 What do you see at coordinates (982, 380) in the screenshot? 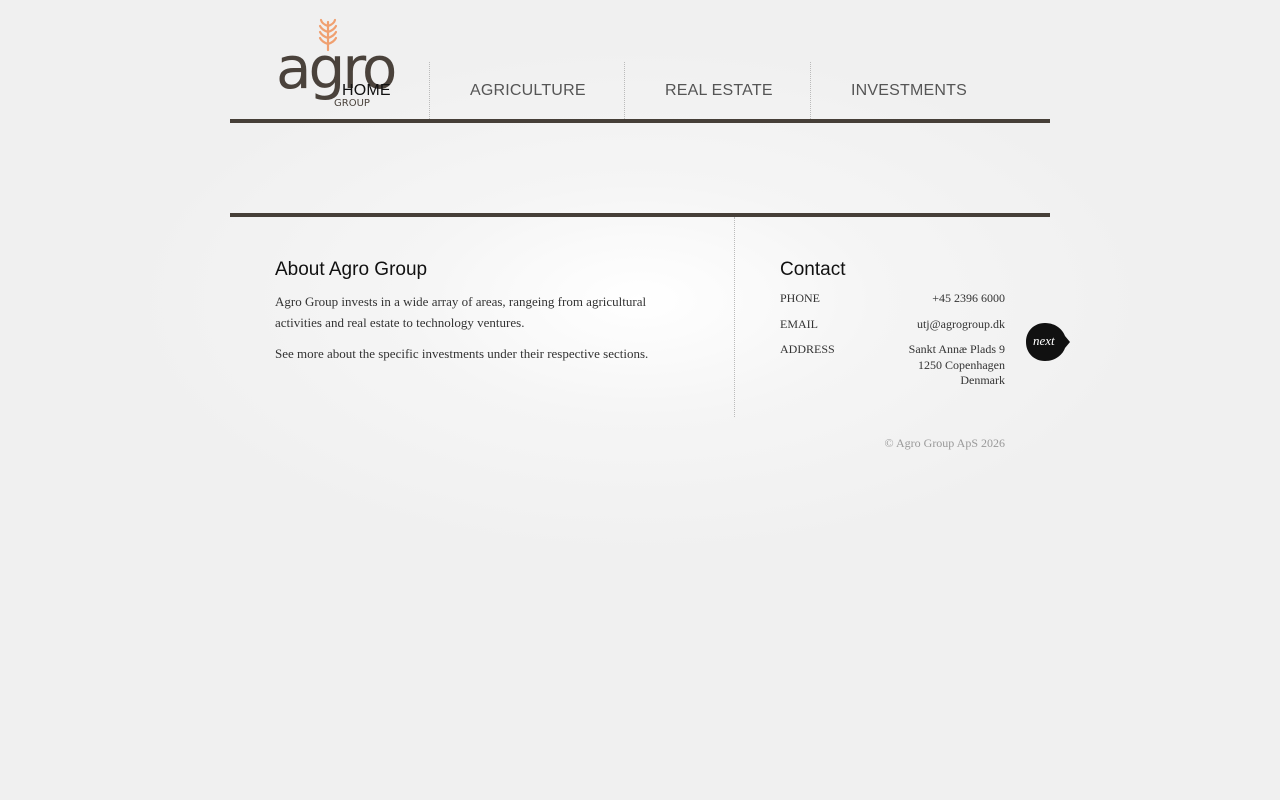
I see `address-line-3: Denmark` at bounding box center [982, 380].